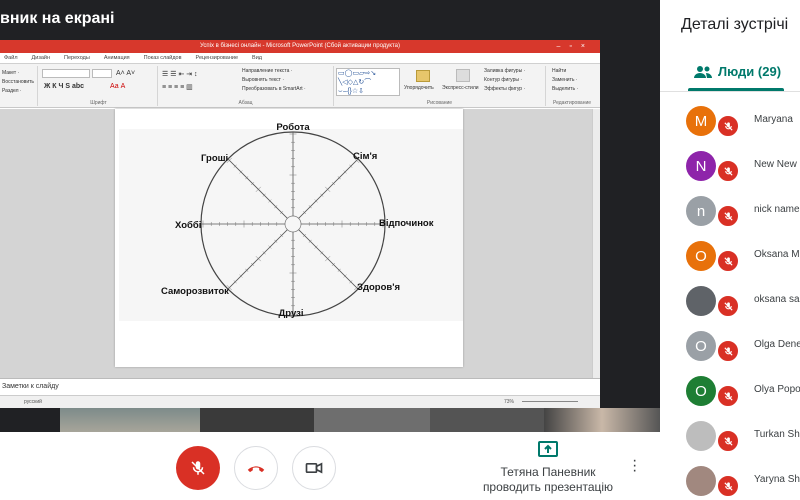 Image resolution: width=800 pixels, height=500 pixels. I want to click on shapes-gallery: ▭◯▭▱⇨↘ ╲◁◇△↻⌒ ⌣⌢{}☆⇩, so click(368, 82).